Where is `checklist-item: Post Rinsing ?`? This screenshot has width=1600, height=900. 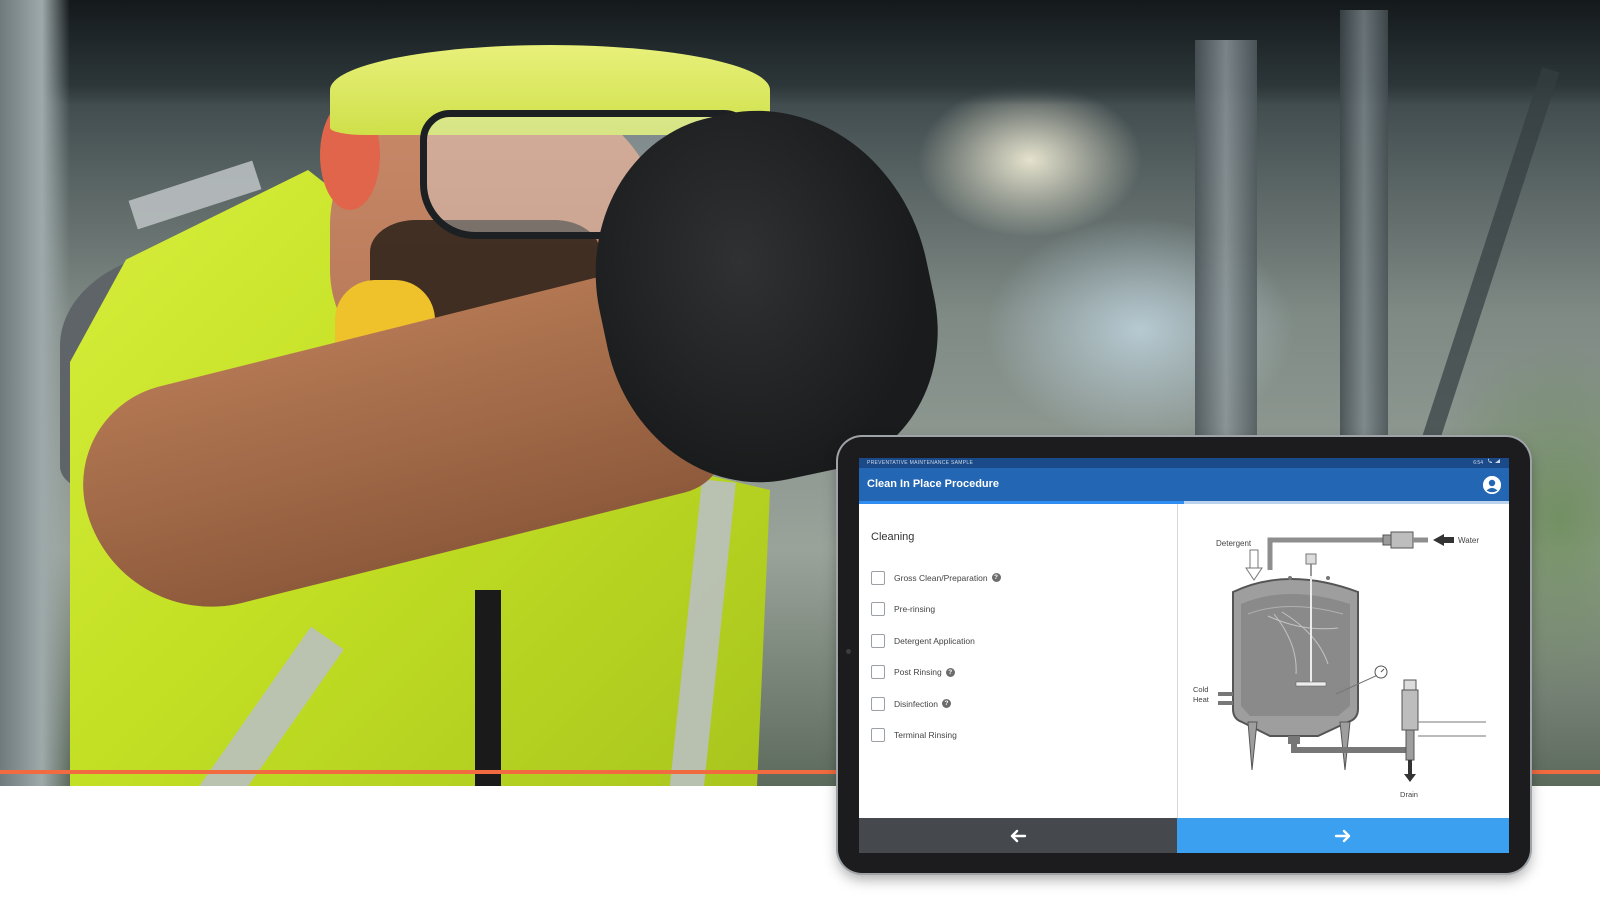
checklist-item: Post Rinsing ? is located at coordinates (936, 673).